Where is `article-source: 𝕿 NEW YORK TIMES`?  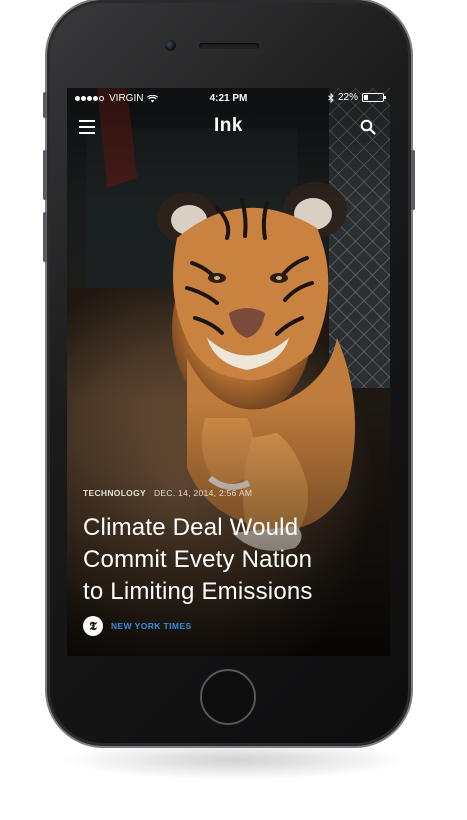
article-source: 𝕿 NEW YORK TIMES is located at coordinates (137, 626).